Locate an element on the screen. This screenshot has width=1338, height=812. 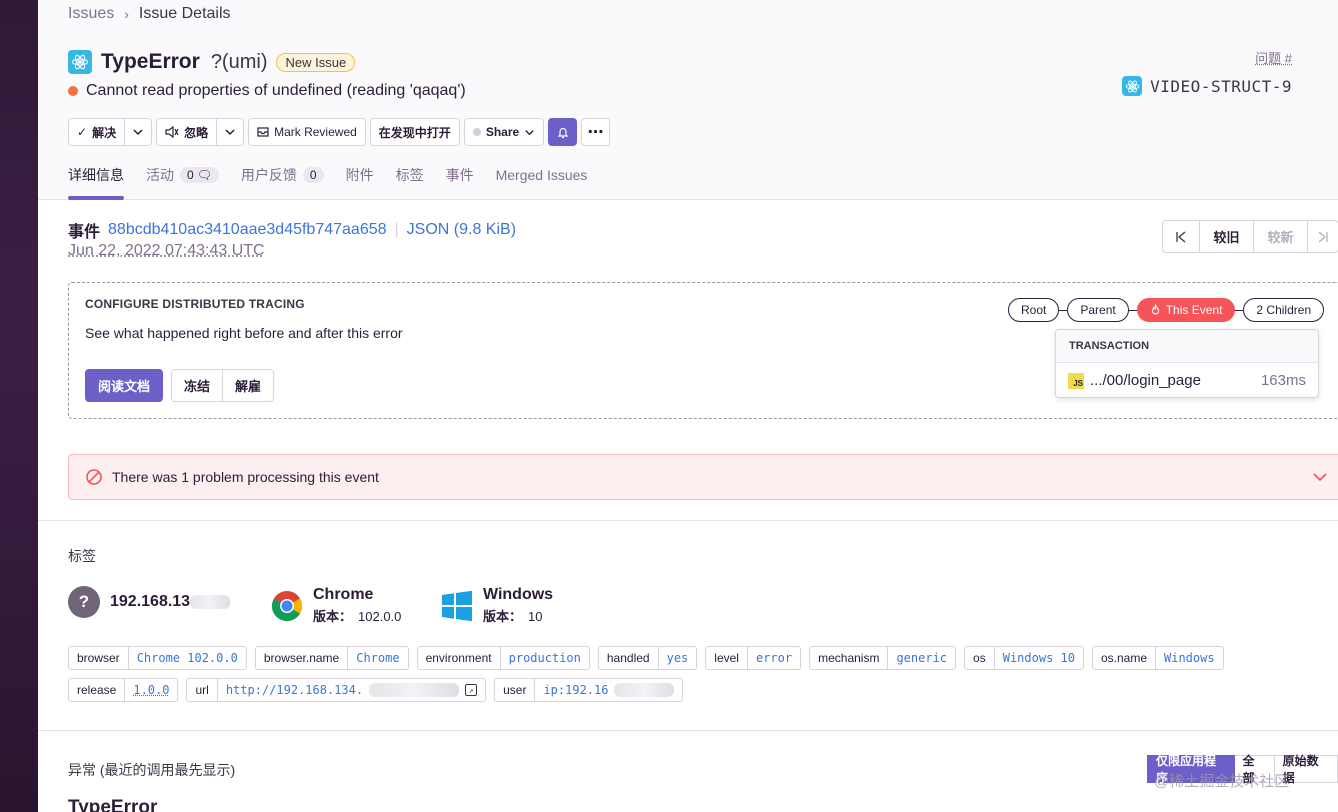
tag-pill: handled yes is located at coordinates (647, 658).